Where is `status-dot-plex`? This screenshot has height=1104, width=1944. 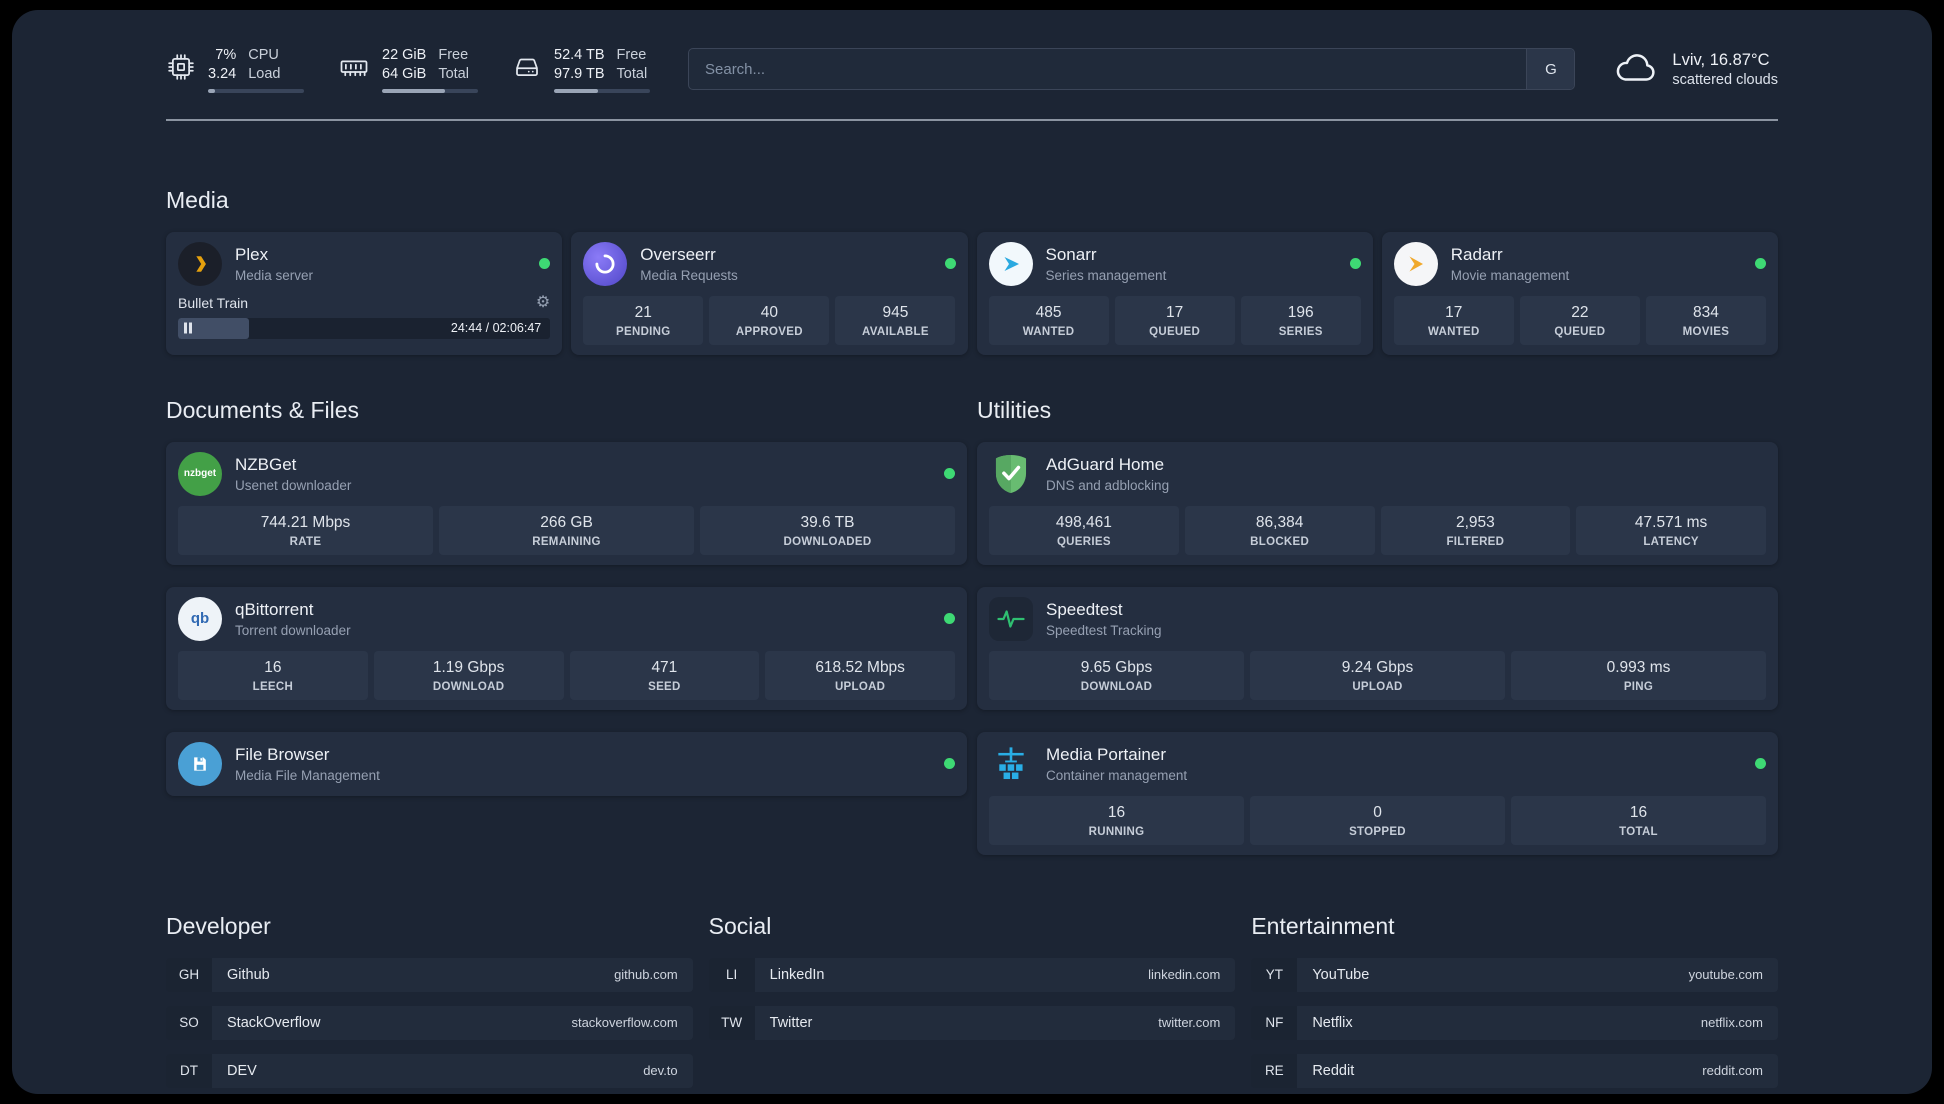
status-dot-plex is located at coordinates (545, 264).